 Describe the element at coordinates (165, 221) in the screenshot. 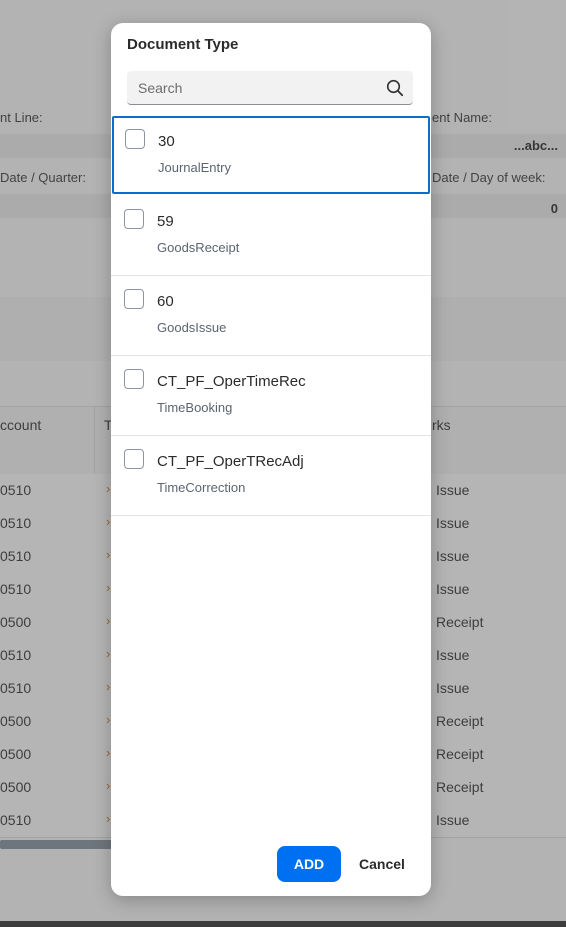

I see `item-code: 59` at that location.